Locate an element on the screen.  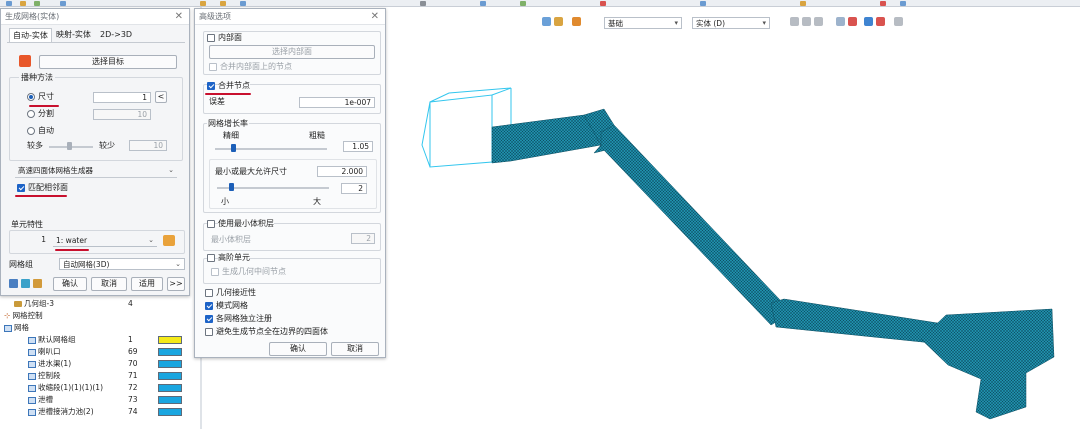
adv-cancel-button: 取消 is located at coordinates (355, 349).